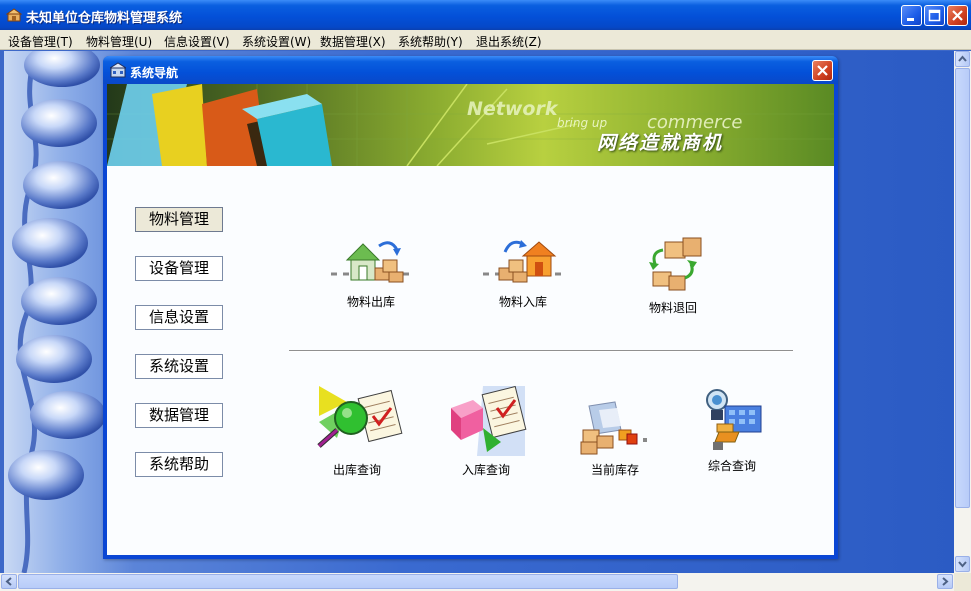  Describe the element at coordinates (179, 268) in the screenshot. I see `nav-equipment-management: 设备管理` at that location.